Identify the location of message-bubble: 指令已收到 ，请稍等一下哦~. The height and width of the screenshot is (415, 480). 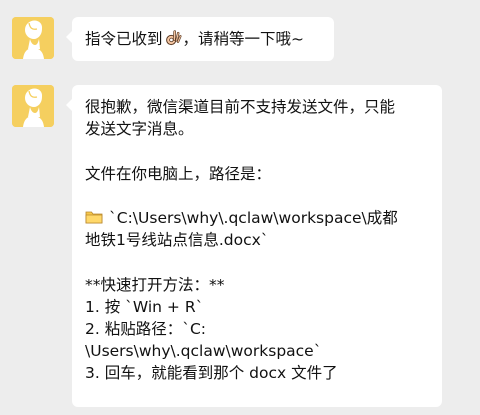
(200, 39).